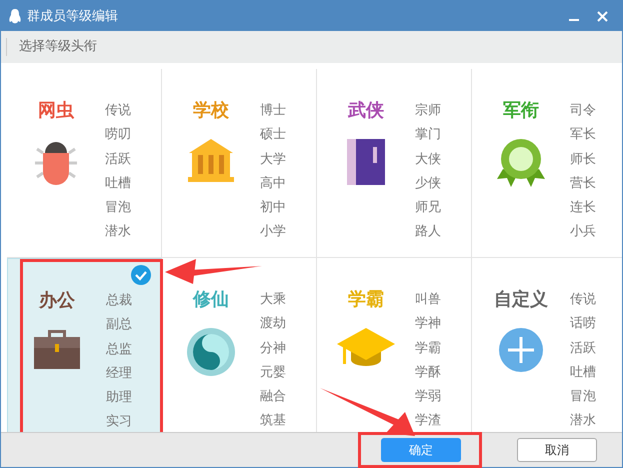 This screenshot has height=468, width=623. Describe the element at coordinates (273, 349) in the screenshot. I see `level-name: 分神` at that location.